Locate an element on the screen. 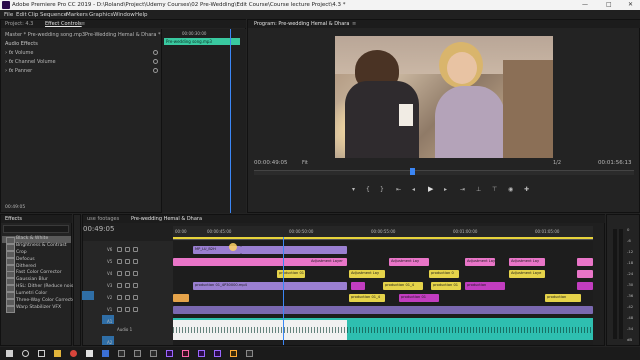  menu-graphics: Graphics is located at coordinates (101, 15).